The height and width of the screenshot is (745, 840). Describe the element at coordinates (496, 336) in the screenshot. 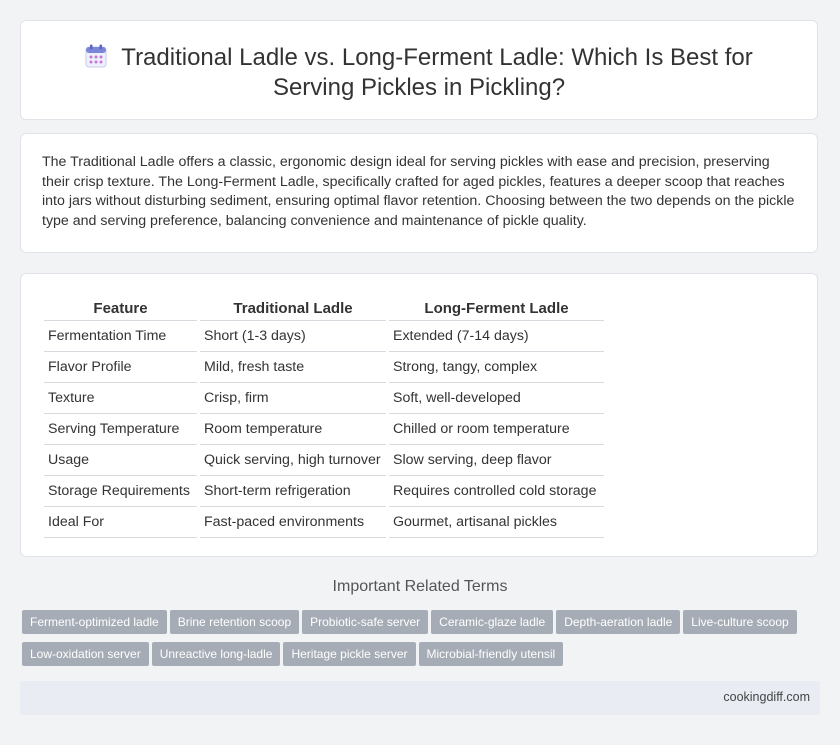

I see `table-cell: Extended (7-14 days)` at that location.